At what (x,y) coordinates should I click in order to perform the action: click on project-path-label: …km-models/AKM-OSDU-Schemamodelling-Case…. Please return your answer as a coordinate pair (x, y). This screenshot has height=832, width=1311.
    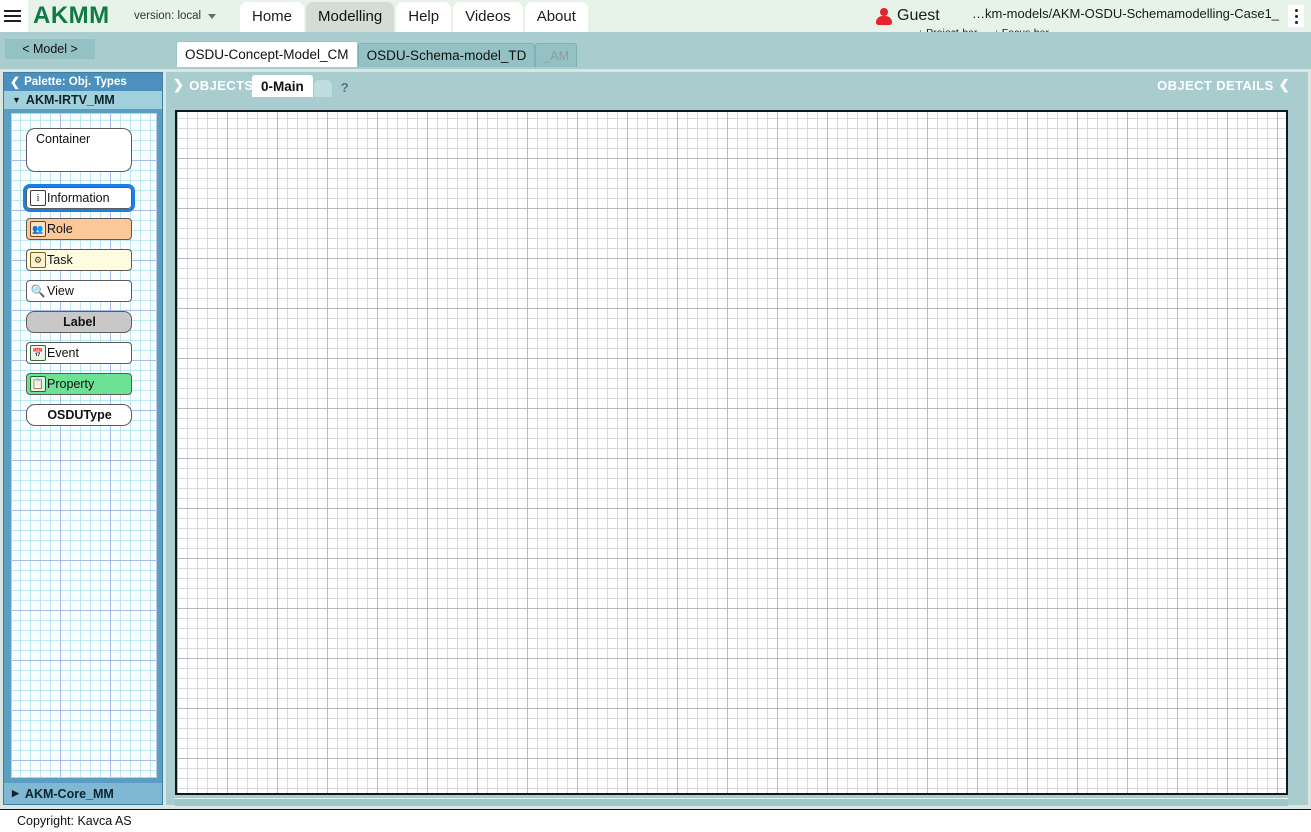
    Looking at the image, I should click on (1124, 13).